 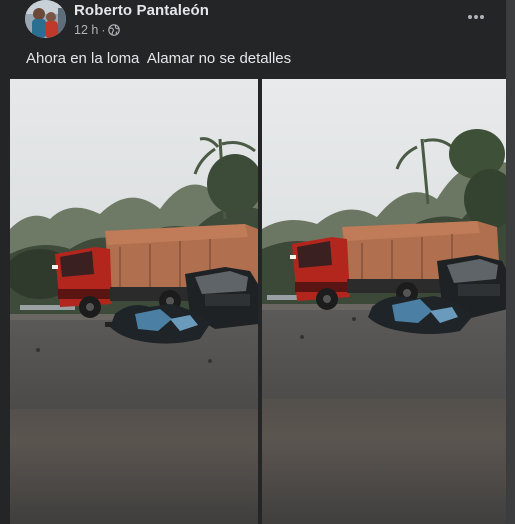 I want to click on scrollbar-track, so click(x=511, y=262).